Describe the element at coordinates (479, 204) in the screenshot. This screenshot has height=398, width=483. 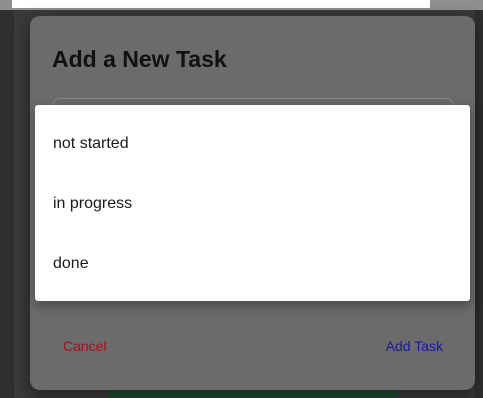
I see `background-right-edge` at that location.